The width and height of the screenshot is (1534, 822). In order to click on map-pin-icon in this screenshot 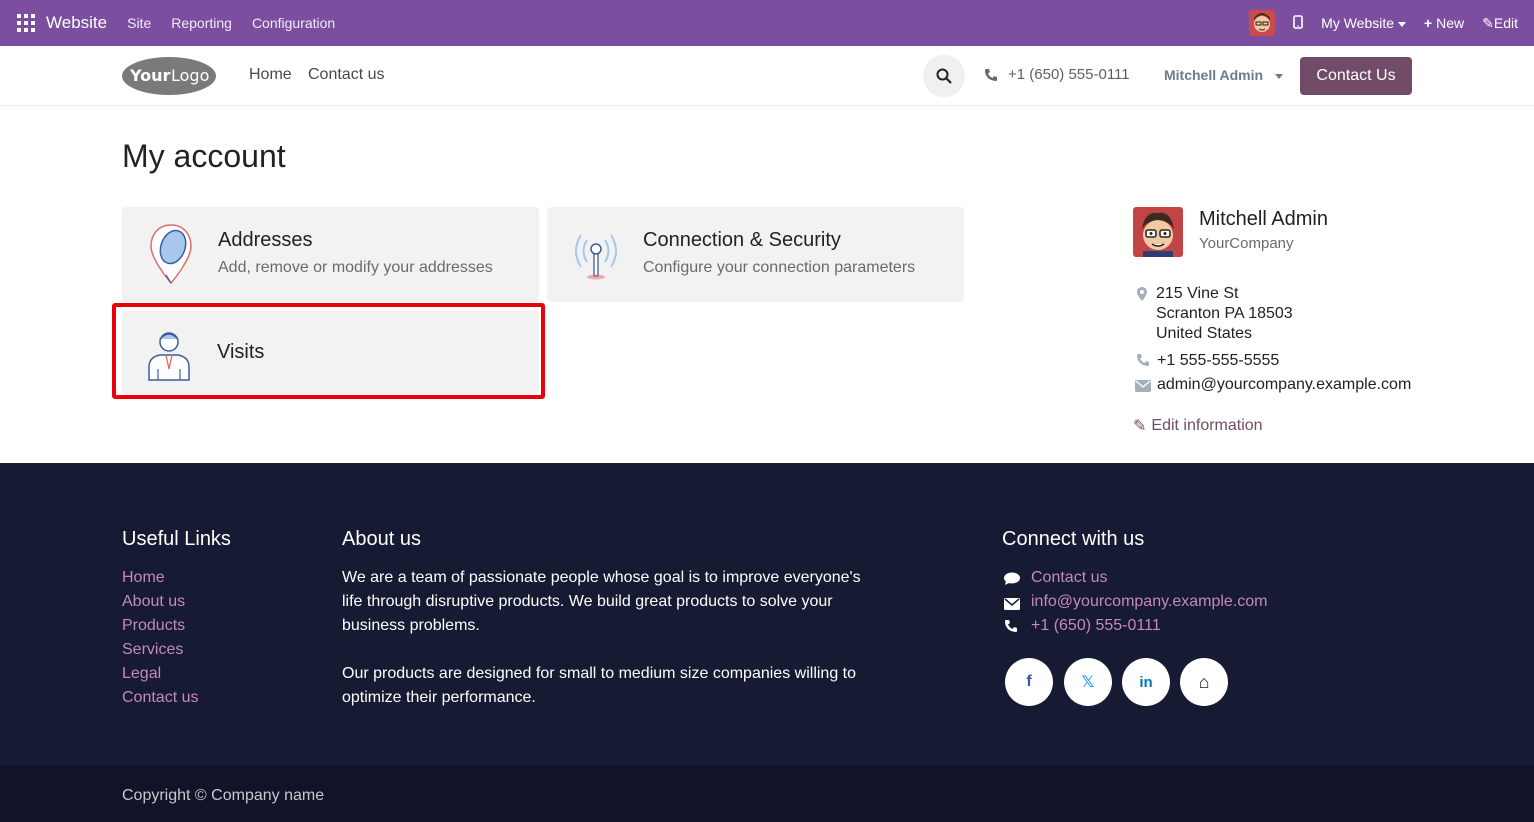, I will do `click(171, 257)`.